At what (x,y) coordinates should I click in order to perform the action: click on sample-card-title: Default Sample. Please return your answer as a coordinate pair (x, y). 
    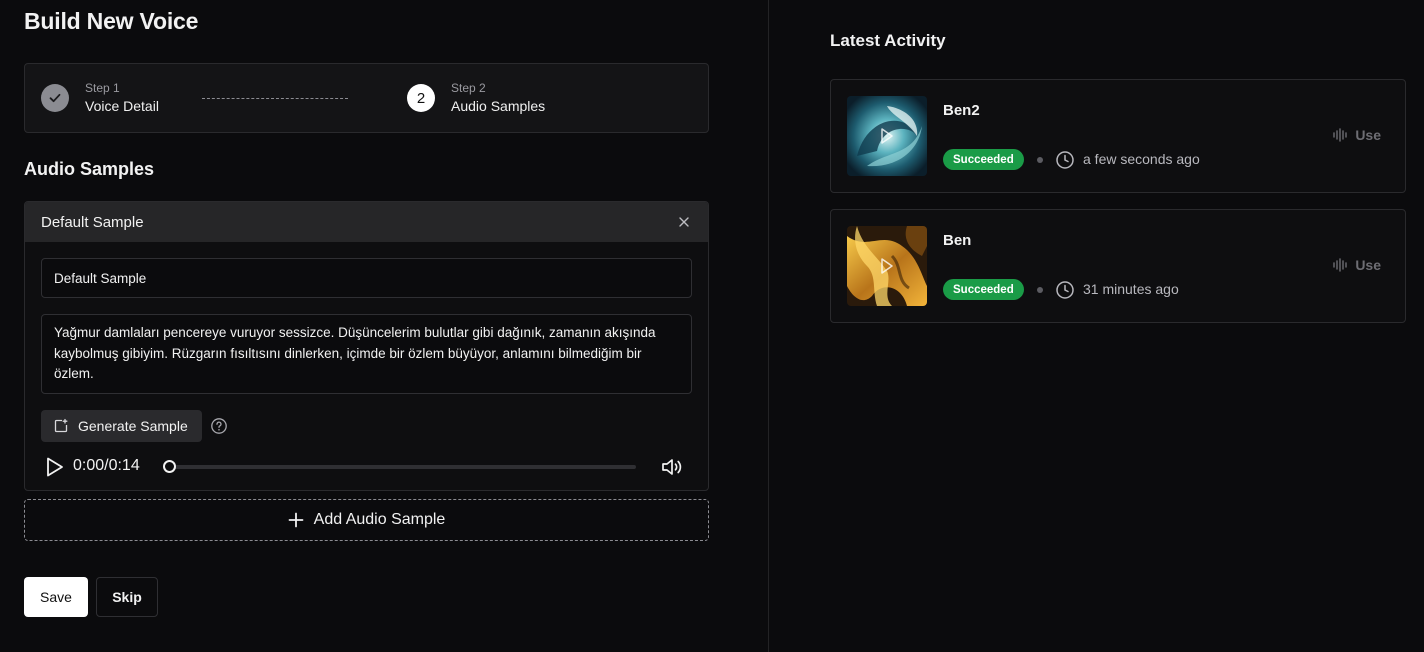
    Looking at the image, I should click on (92, 222).